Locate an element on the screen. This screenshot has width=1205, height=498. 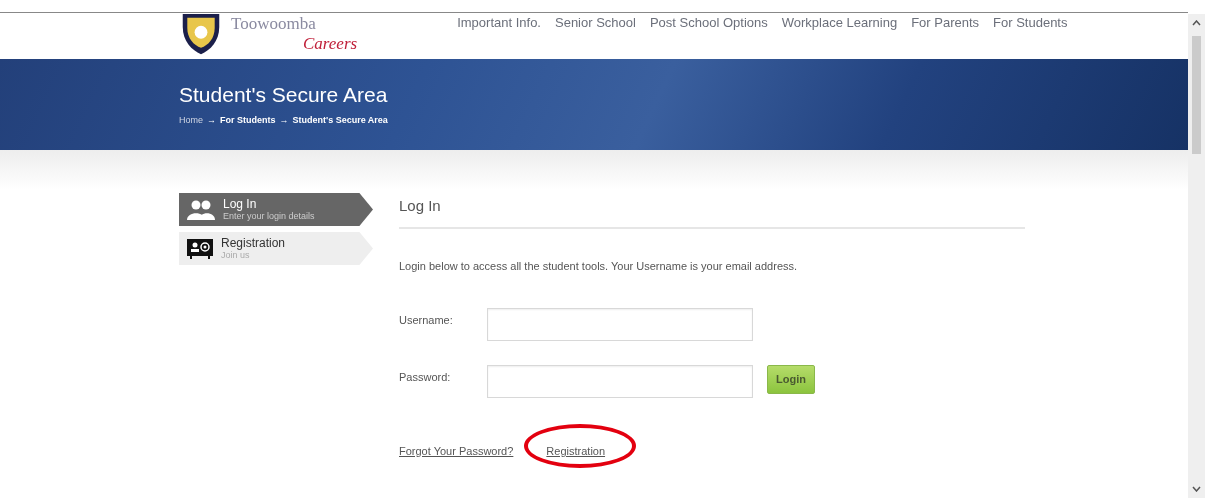
scroll-down-icon is located at coordinates (1196, 489).